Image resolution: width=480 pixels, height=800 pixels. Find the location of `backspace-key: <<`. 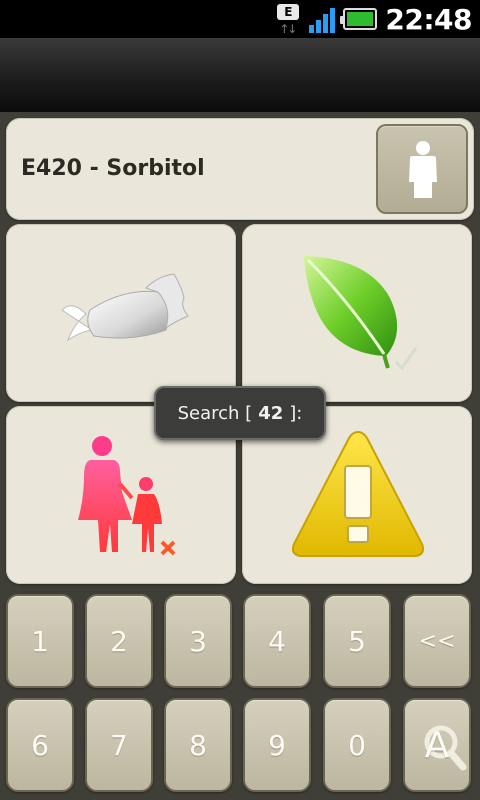

backspace-key: << is located at coordinates (437, 641).